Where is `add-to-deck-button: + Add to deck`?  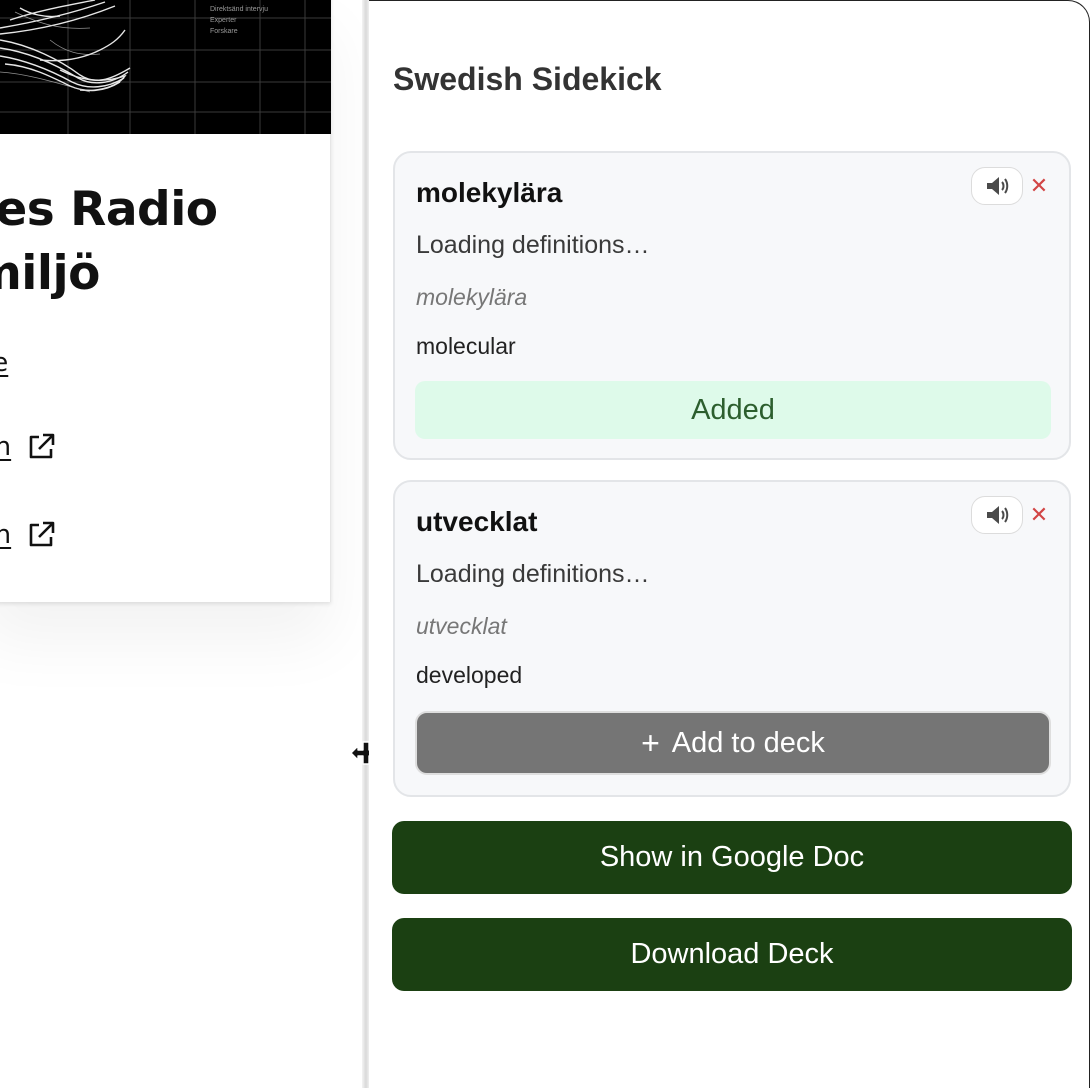 add-to-deck-button: + Add to deck is located at coordinates (733, 743).